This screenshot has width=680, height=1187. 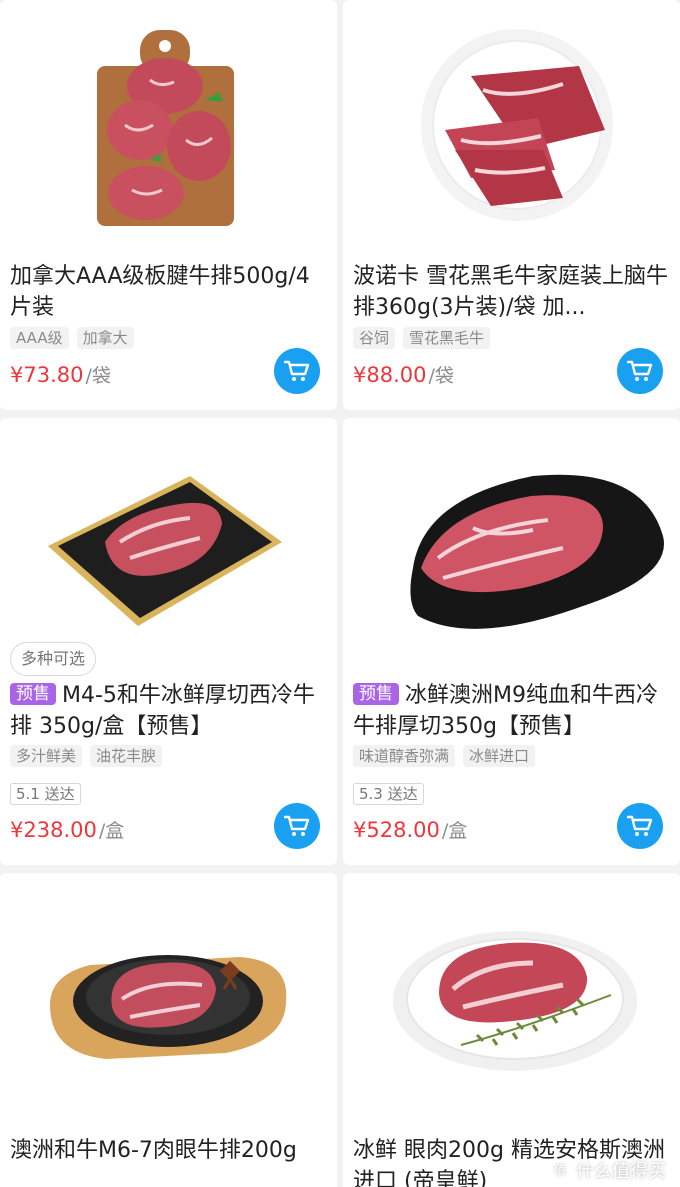 What do you see at coordinates (165, 551) in the screenshot?
I see `steak-on-tray-image` at bounding box center [165, 551].